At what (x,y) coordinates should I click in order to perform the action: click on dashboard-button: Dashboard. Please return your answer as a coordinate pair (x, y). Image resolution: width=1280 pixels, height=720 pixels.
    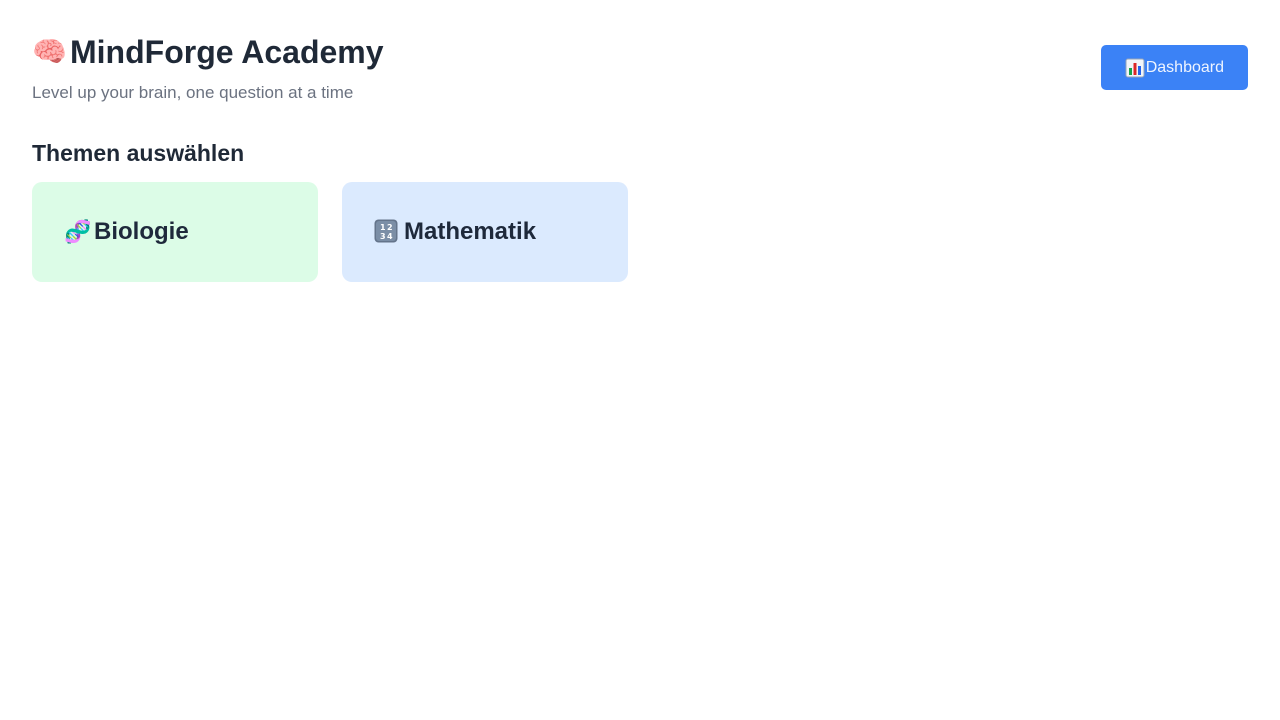
    Looking at the image, I should click on (1174, 67).